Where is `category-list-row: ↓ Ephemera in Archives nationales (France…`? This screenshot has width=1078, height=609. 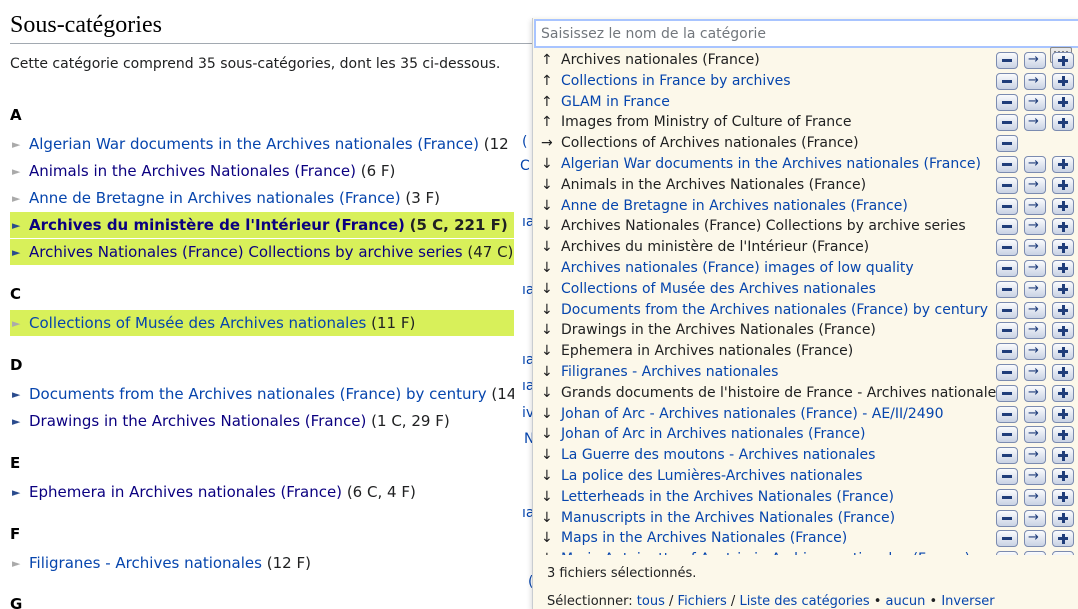
category-list-row: ↓ Ephemera in Archives nationales (France… is located at coordinates (805, 351).